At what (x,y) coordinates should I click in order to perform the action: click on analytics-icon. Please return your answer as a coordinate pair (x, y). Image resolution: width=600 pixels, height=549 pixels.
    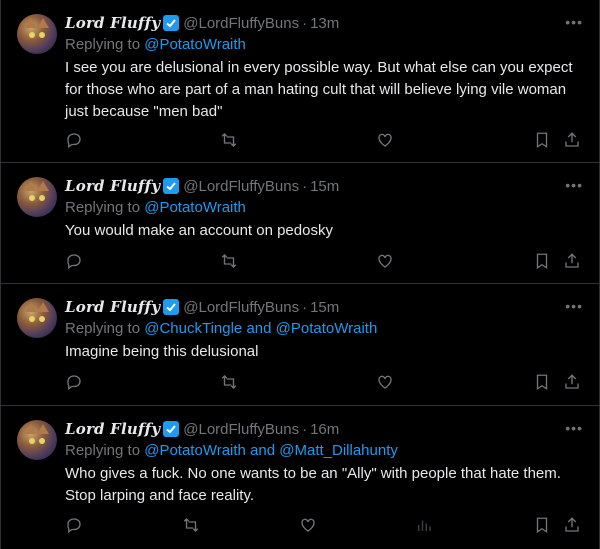
    Looking at the image, I should click on (425, 526).